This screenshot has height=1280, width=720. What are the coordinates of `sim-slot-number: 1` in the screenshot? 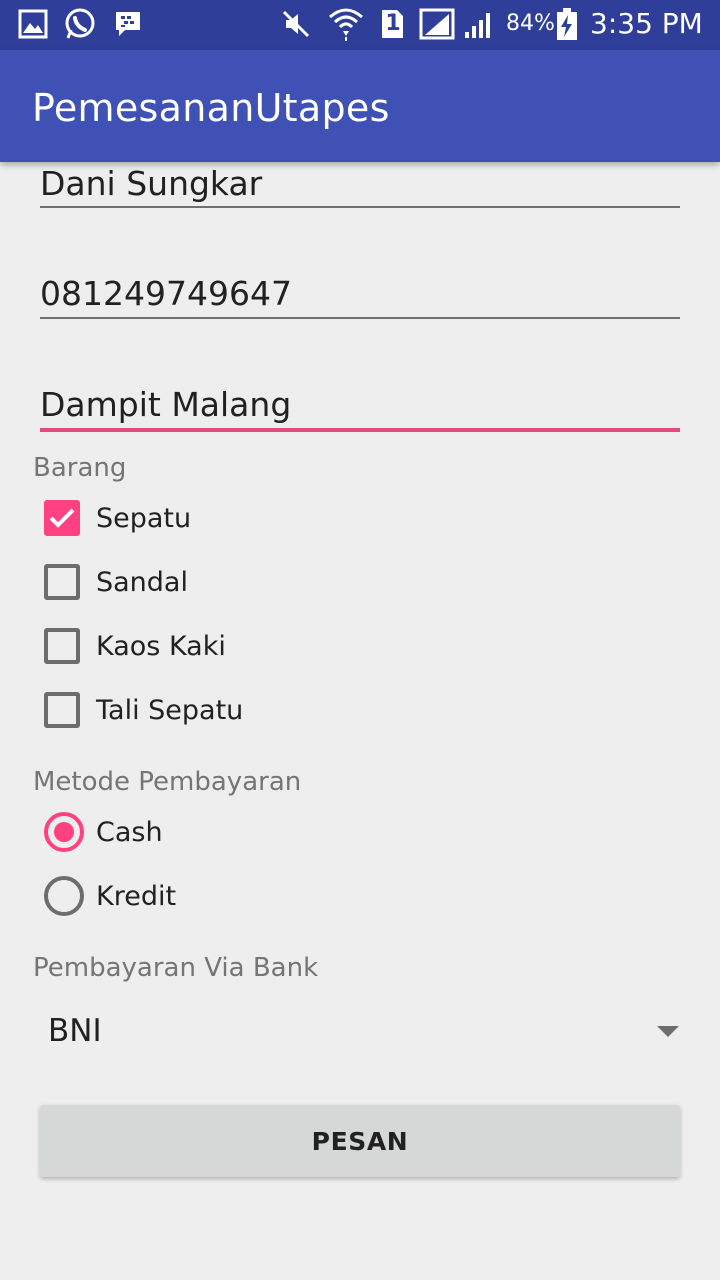 It's located at (393, 23).